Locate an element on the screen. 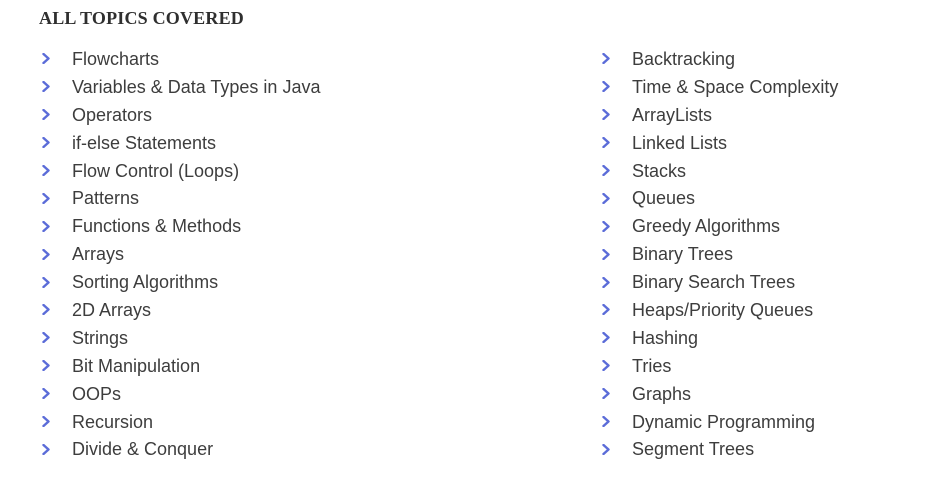 This screenshot has width=928, height=494. topic-item: Strings is located at coordinates (181, 338).